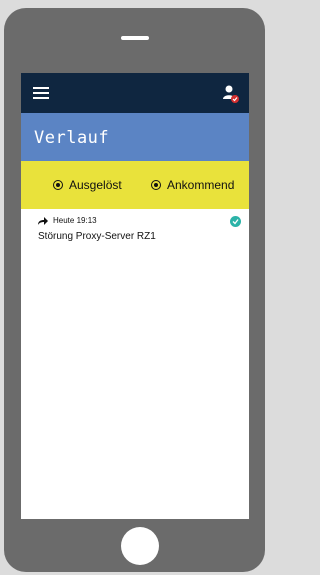 This screenshot has height=575, width=320. What do you see at coordinates (135, 38) in the screenshot?
I see `phone-speaker` at bounding box center [135, 38].